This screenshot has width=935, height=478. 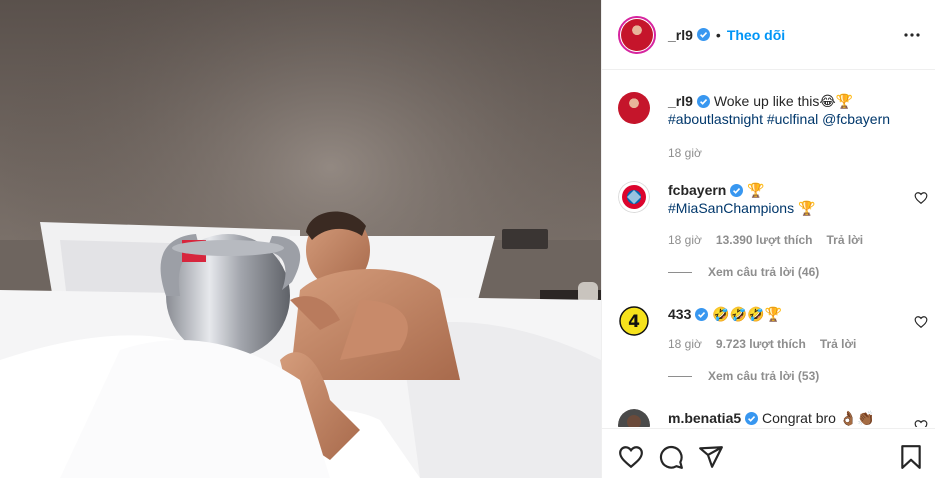 I want to click on caption-username: _rl9, so click(x=680, y=101).